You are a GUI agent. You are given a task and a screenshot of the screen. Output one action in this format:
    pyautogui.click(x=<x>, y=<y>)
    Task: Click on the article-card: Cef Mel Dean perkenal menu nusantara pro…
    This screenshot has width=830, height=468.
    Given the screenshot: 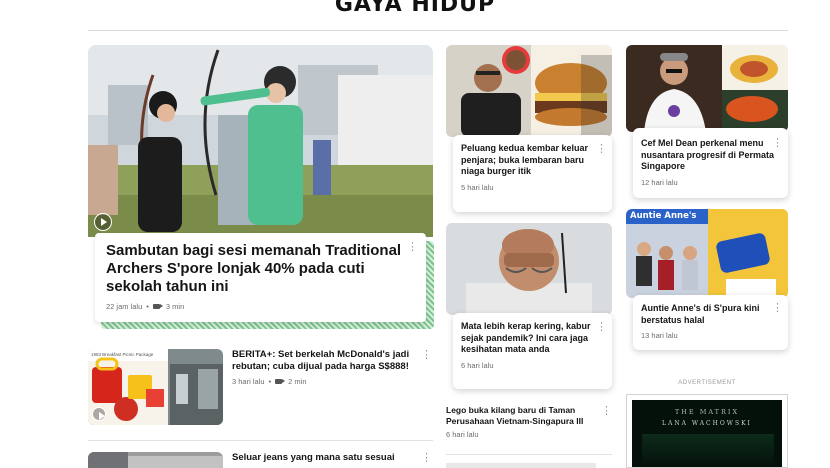 What is the action you would take?
    pyautogui.click(x=710, y=163)
    